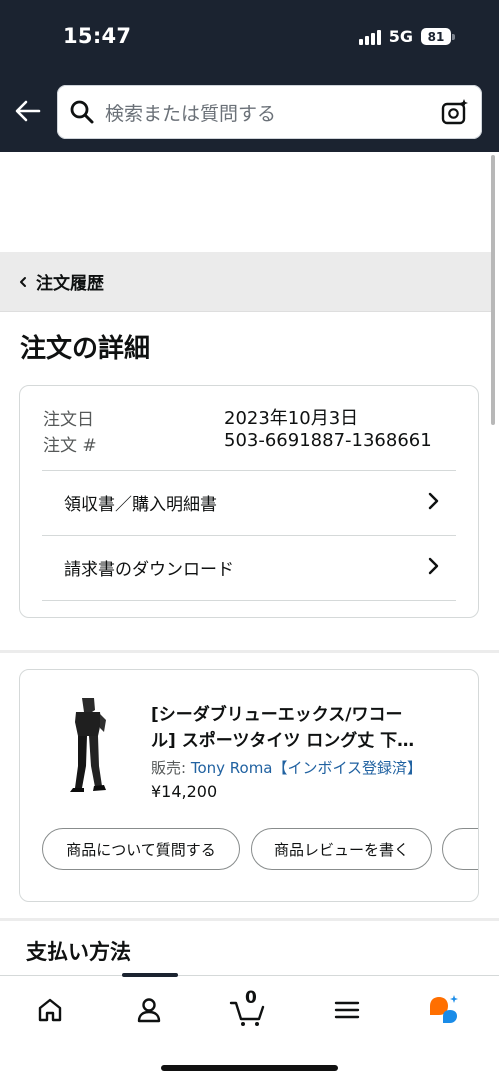 The width and height of the screenshot is (499, 1080). Describe the element at coordinates (23, 281) in the screenshot. I see `chevron-left-icon` at that location.